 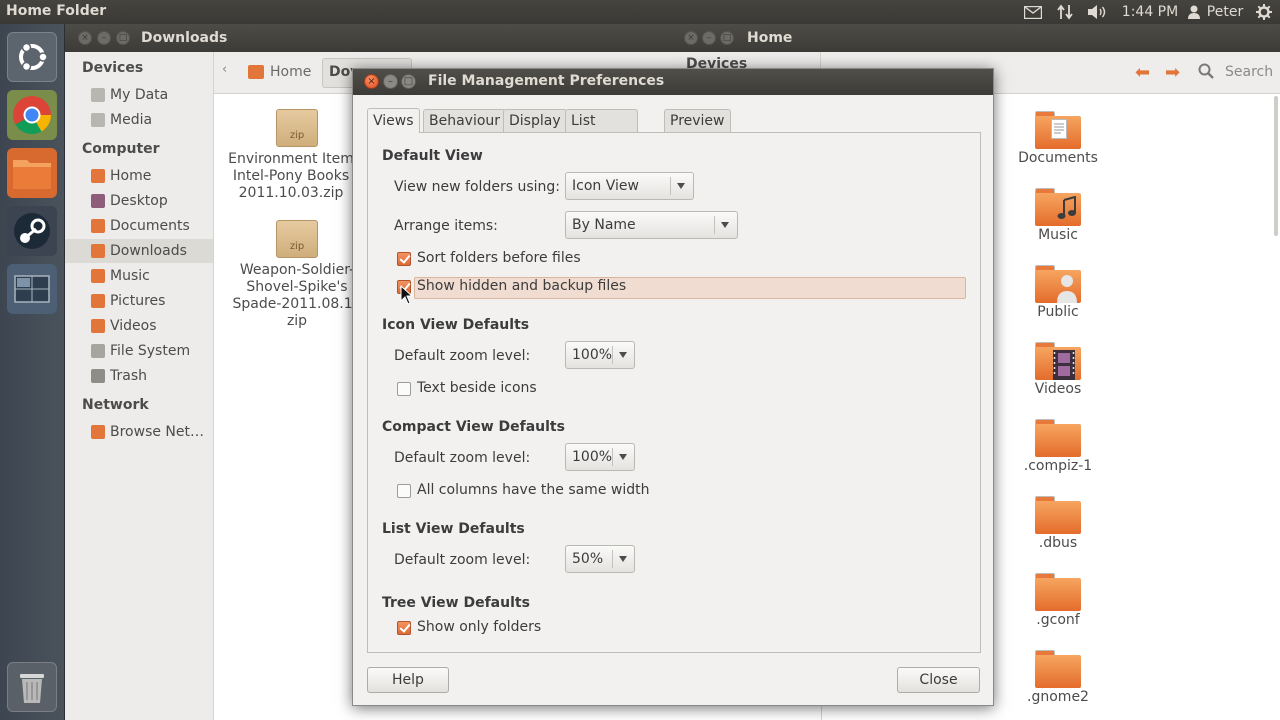 I want to click on icon-zoom-select: 100%, so click(x=600, y=355).